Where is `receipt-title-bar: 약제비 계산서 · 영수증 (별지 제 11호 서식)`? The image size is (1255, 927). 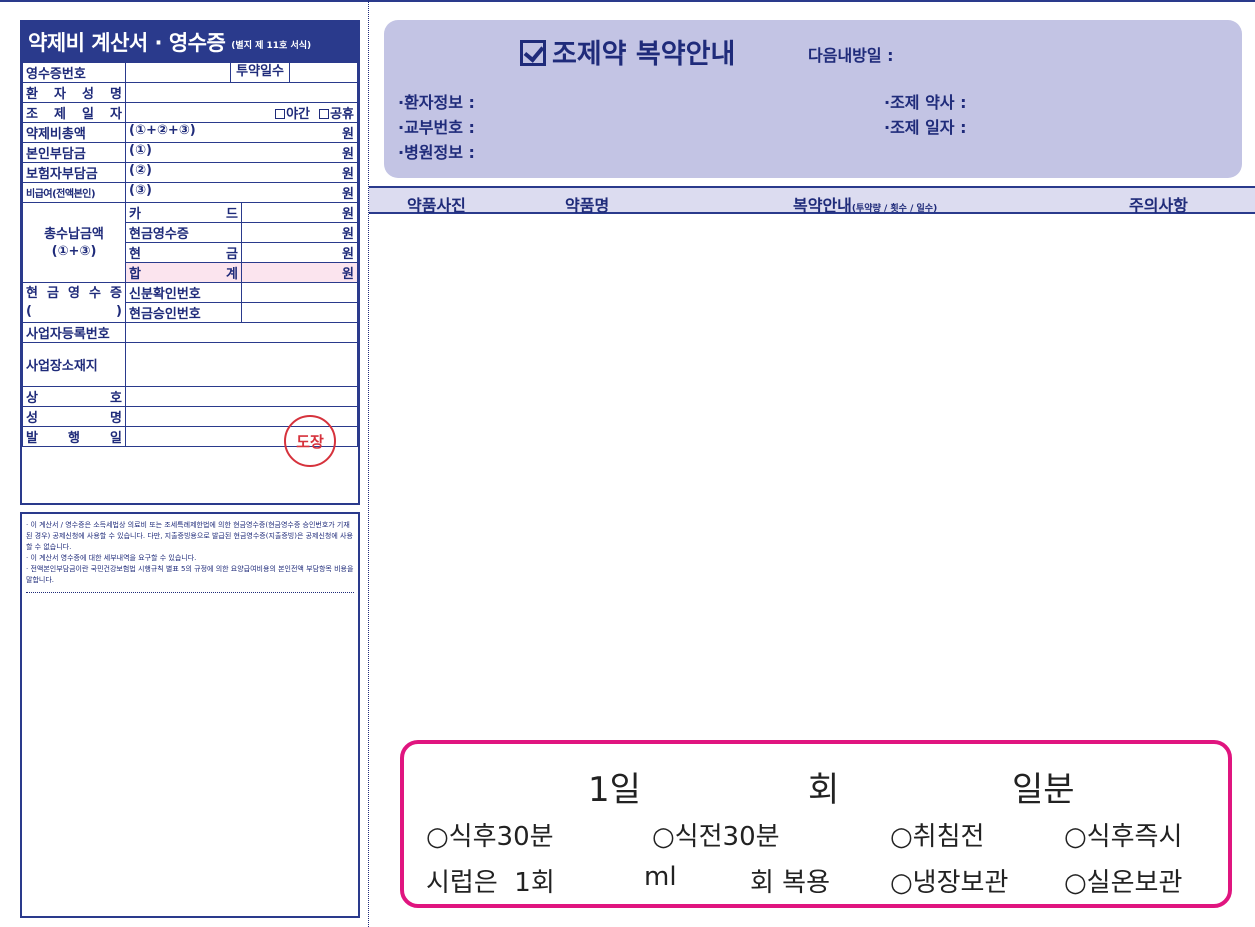
receipt-title-bar: 약제비 계산서 · 영수증 (별지 제 11호 서식) is located at coordinates (190, 42).